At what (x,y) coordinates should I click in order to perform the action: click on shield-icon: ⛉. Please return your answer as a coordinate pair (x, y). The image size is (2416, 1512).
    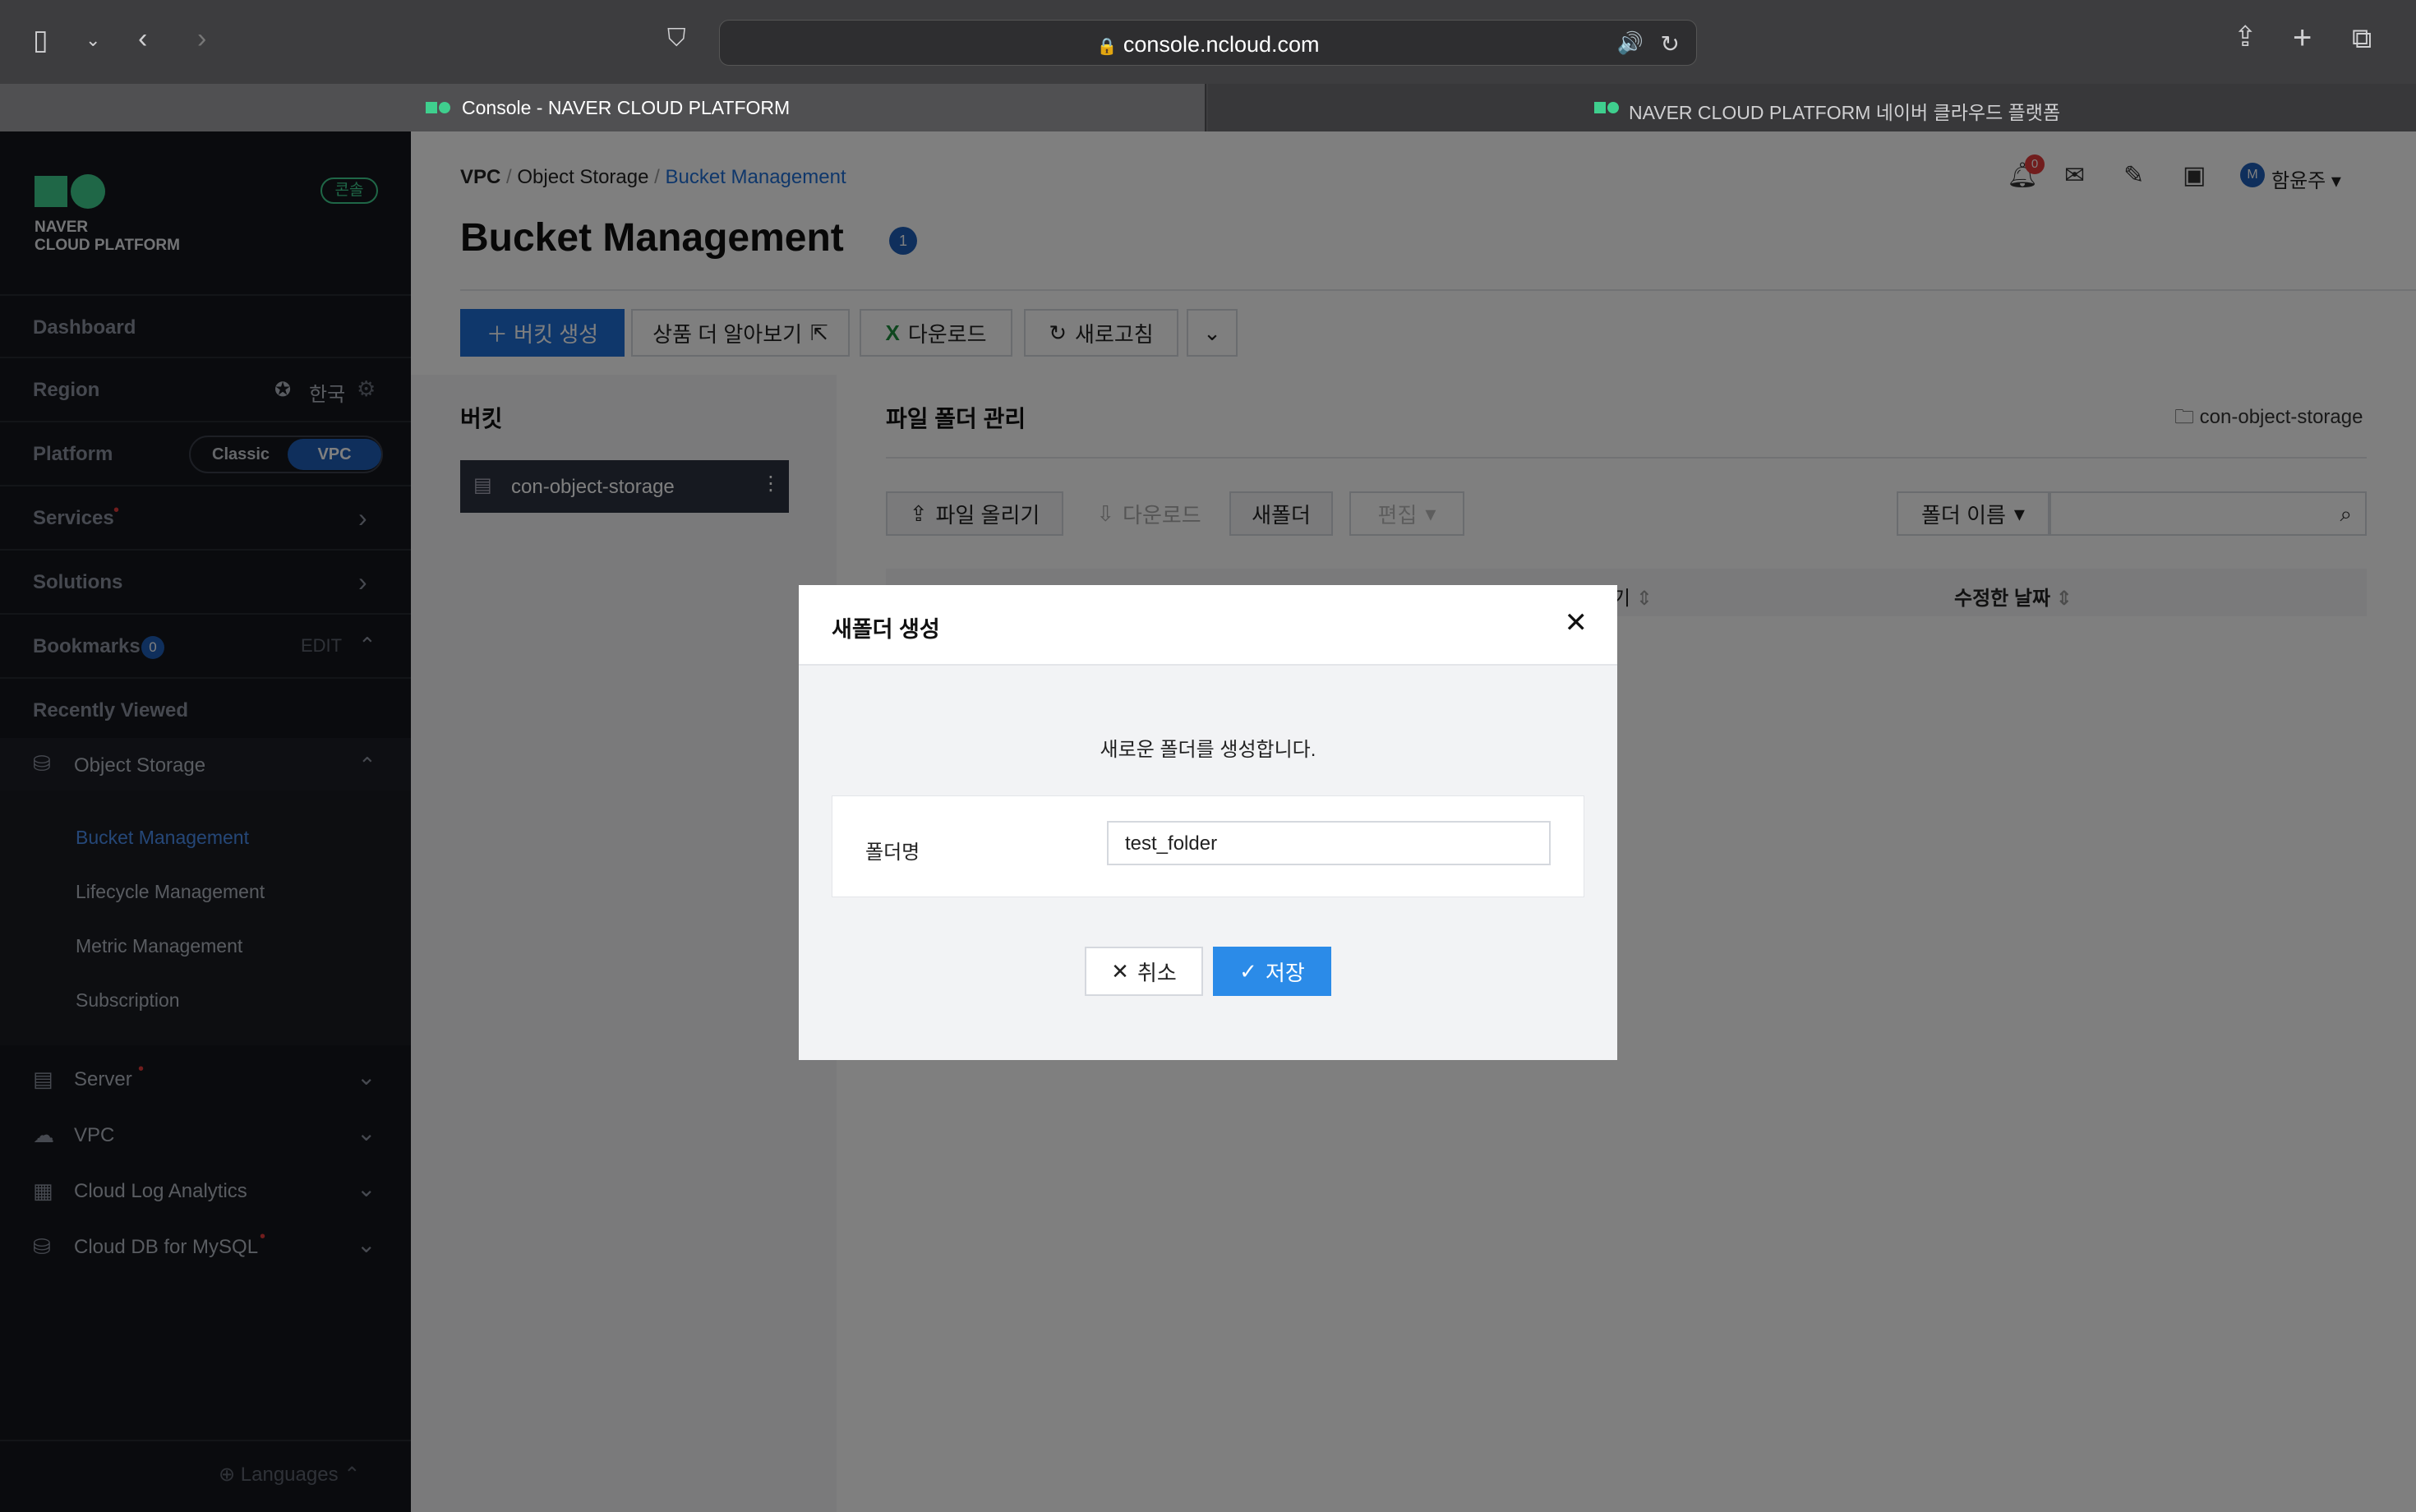
    Looking at the image, I should click on (677, 39).